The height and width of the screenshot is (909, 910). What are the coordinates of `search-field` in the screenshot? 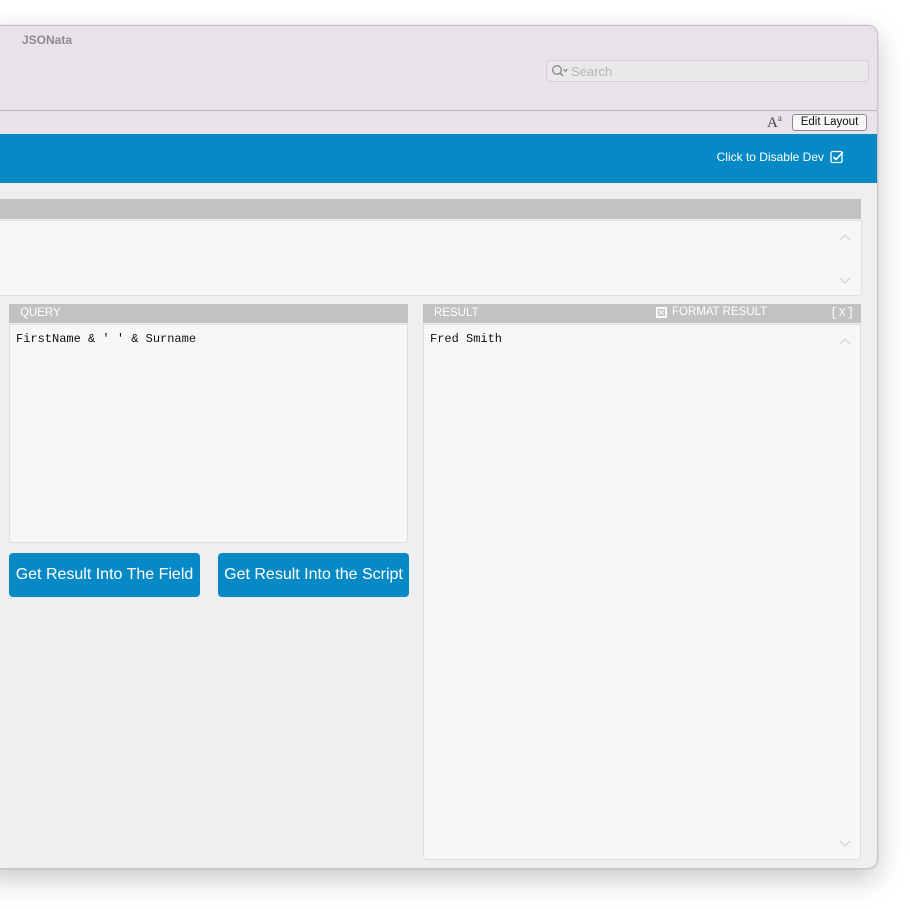 It's located at (707, 71).